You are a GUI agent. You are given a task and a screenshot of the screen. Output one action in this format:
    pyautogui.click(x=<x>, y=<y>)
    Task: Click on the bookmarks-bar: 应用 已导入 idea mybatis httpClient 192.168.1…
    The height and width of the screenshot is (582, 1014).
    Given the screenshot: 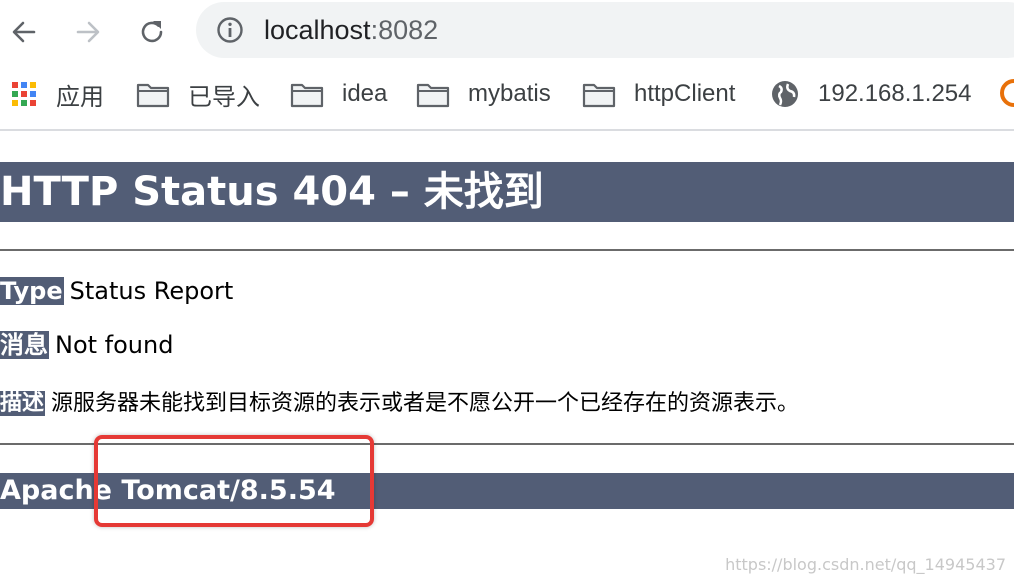 What is the action you would take?
    pyautogui.click(x=507, y=95)
    